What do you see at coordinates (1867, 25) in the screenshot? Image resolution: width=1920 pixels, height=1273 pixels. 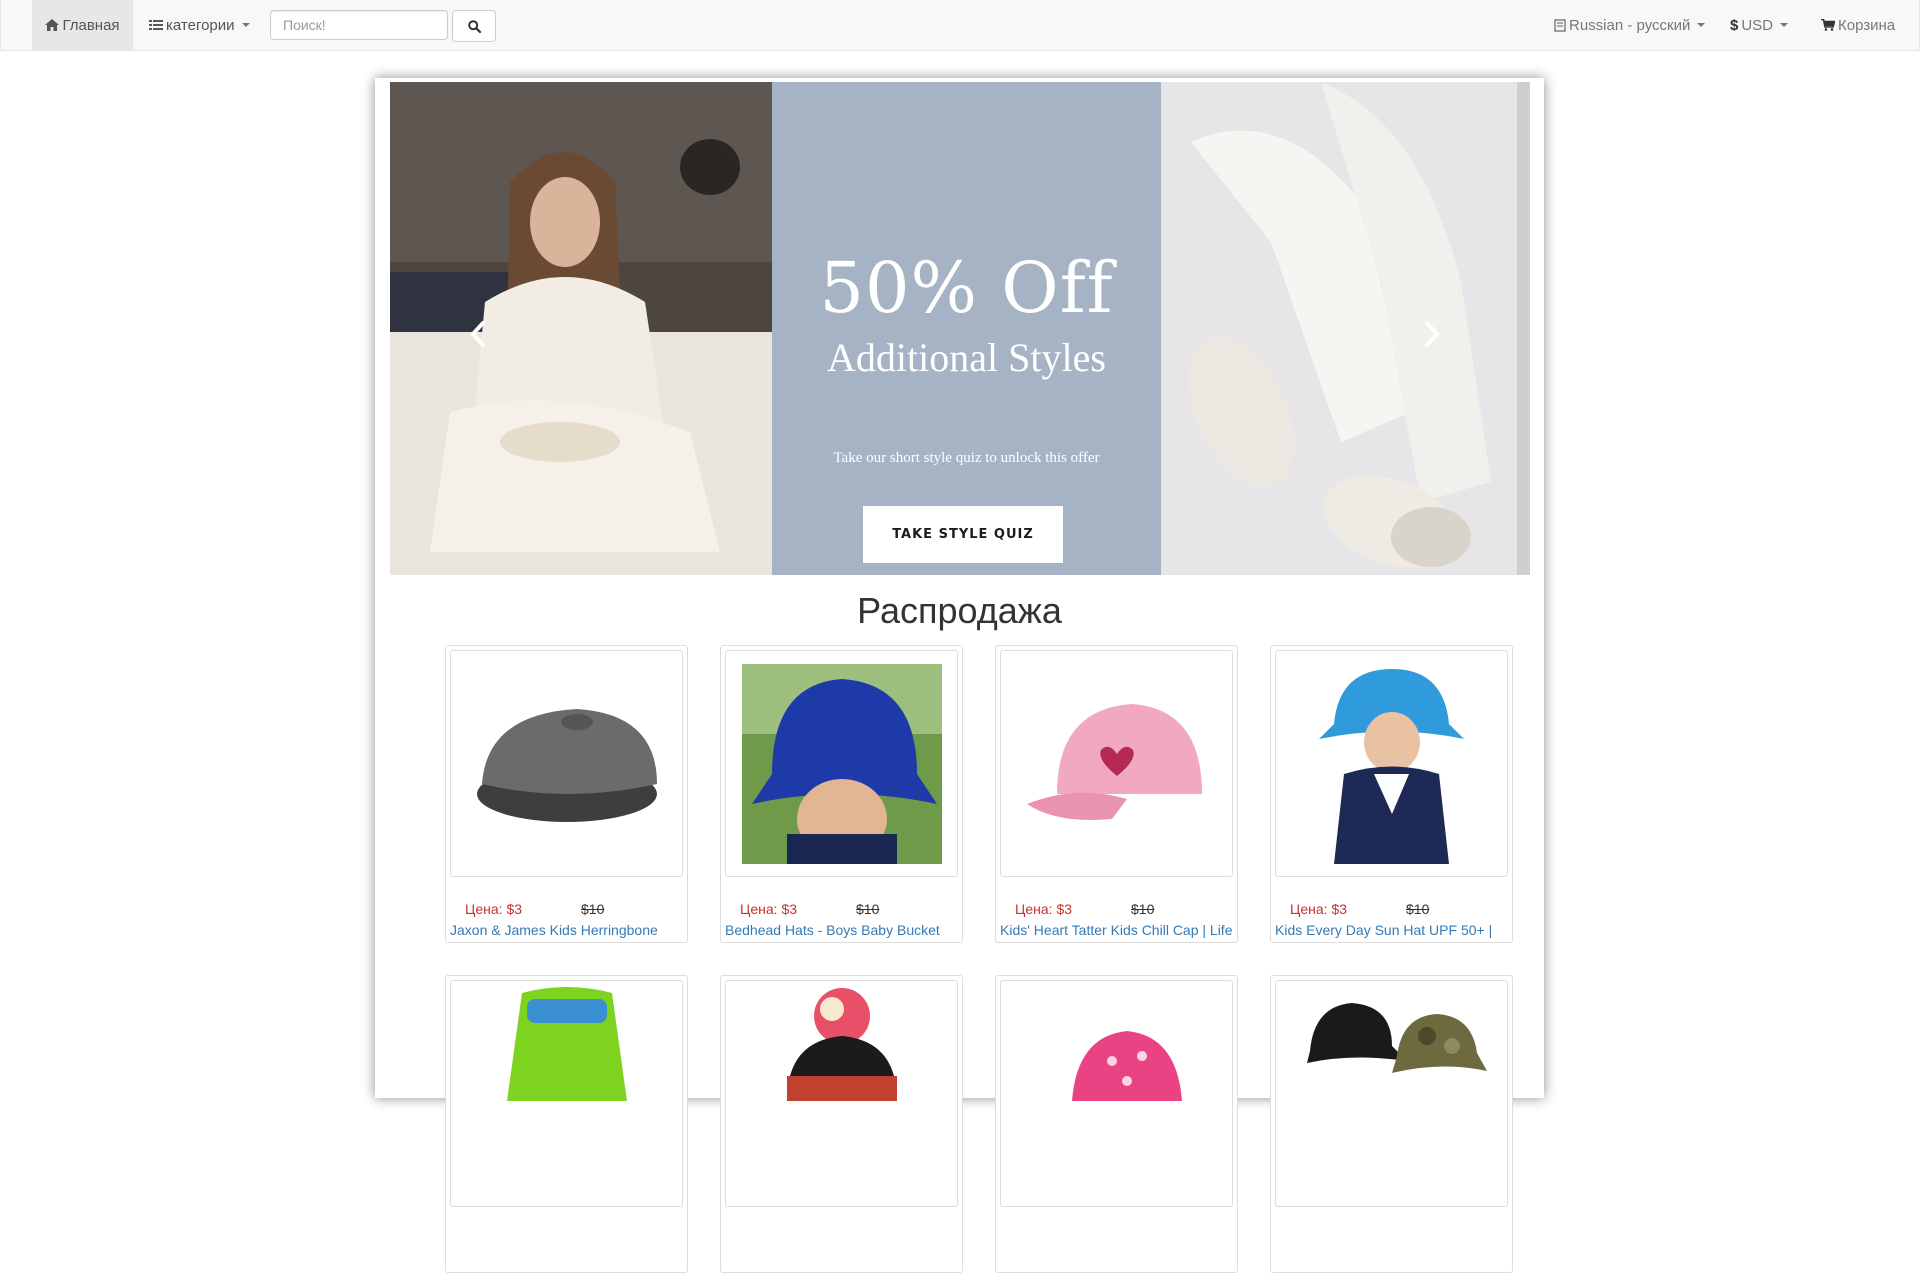 I see `cart-label: Корзина` at bounding box center [1867, 25].